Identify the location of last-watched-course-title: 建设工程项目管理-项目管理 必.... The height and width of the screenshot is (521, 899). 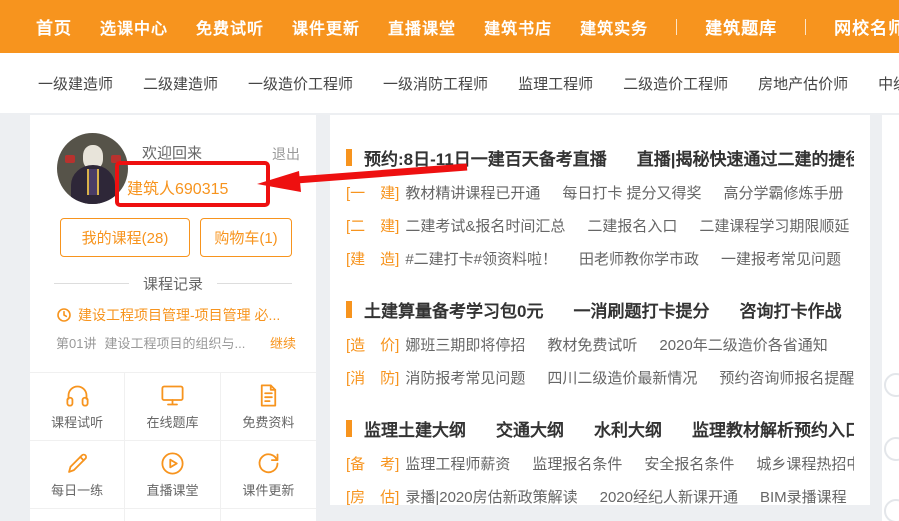
(179, 315).